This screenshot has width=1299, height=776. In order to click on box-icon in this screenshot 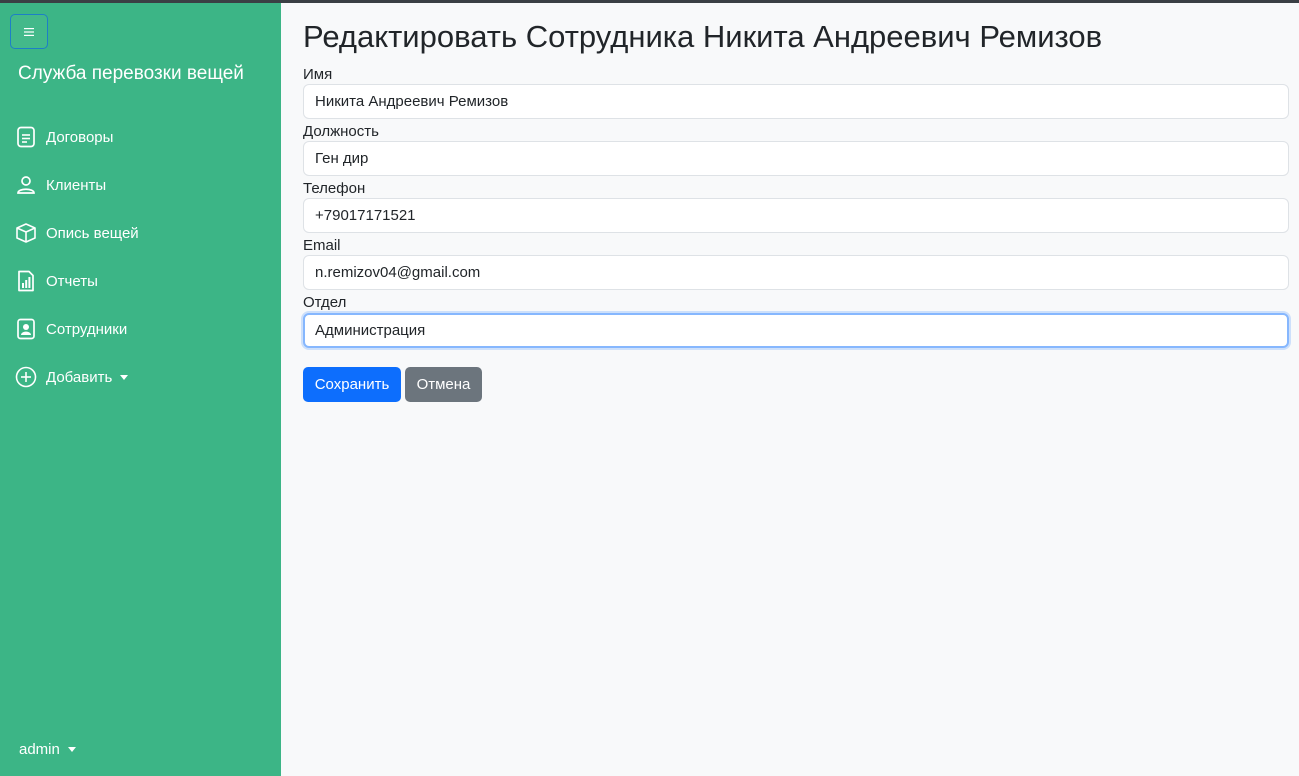, I will do `click(26, 233)`.